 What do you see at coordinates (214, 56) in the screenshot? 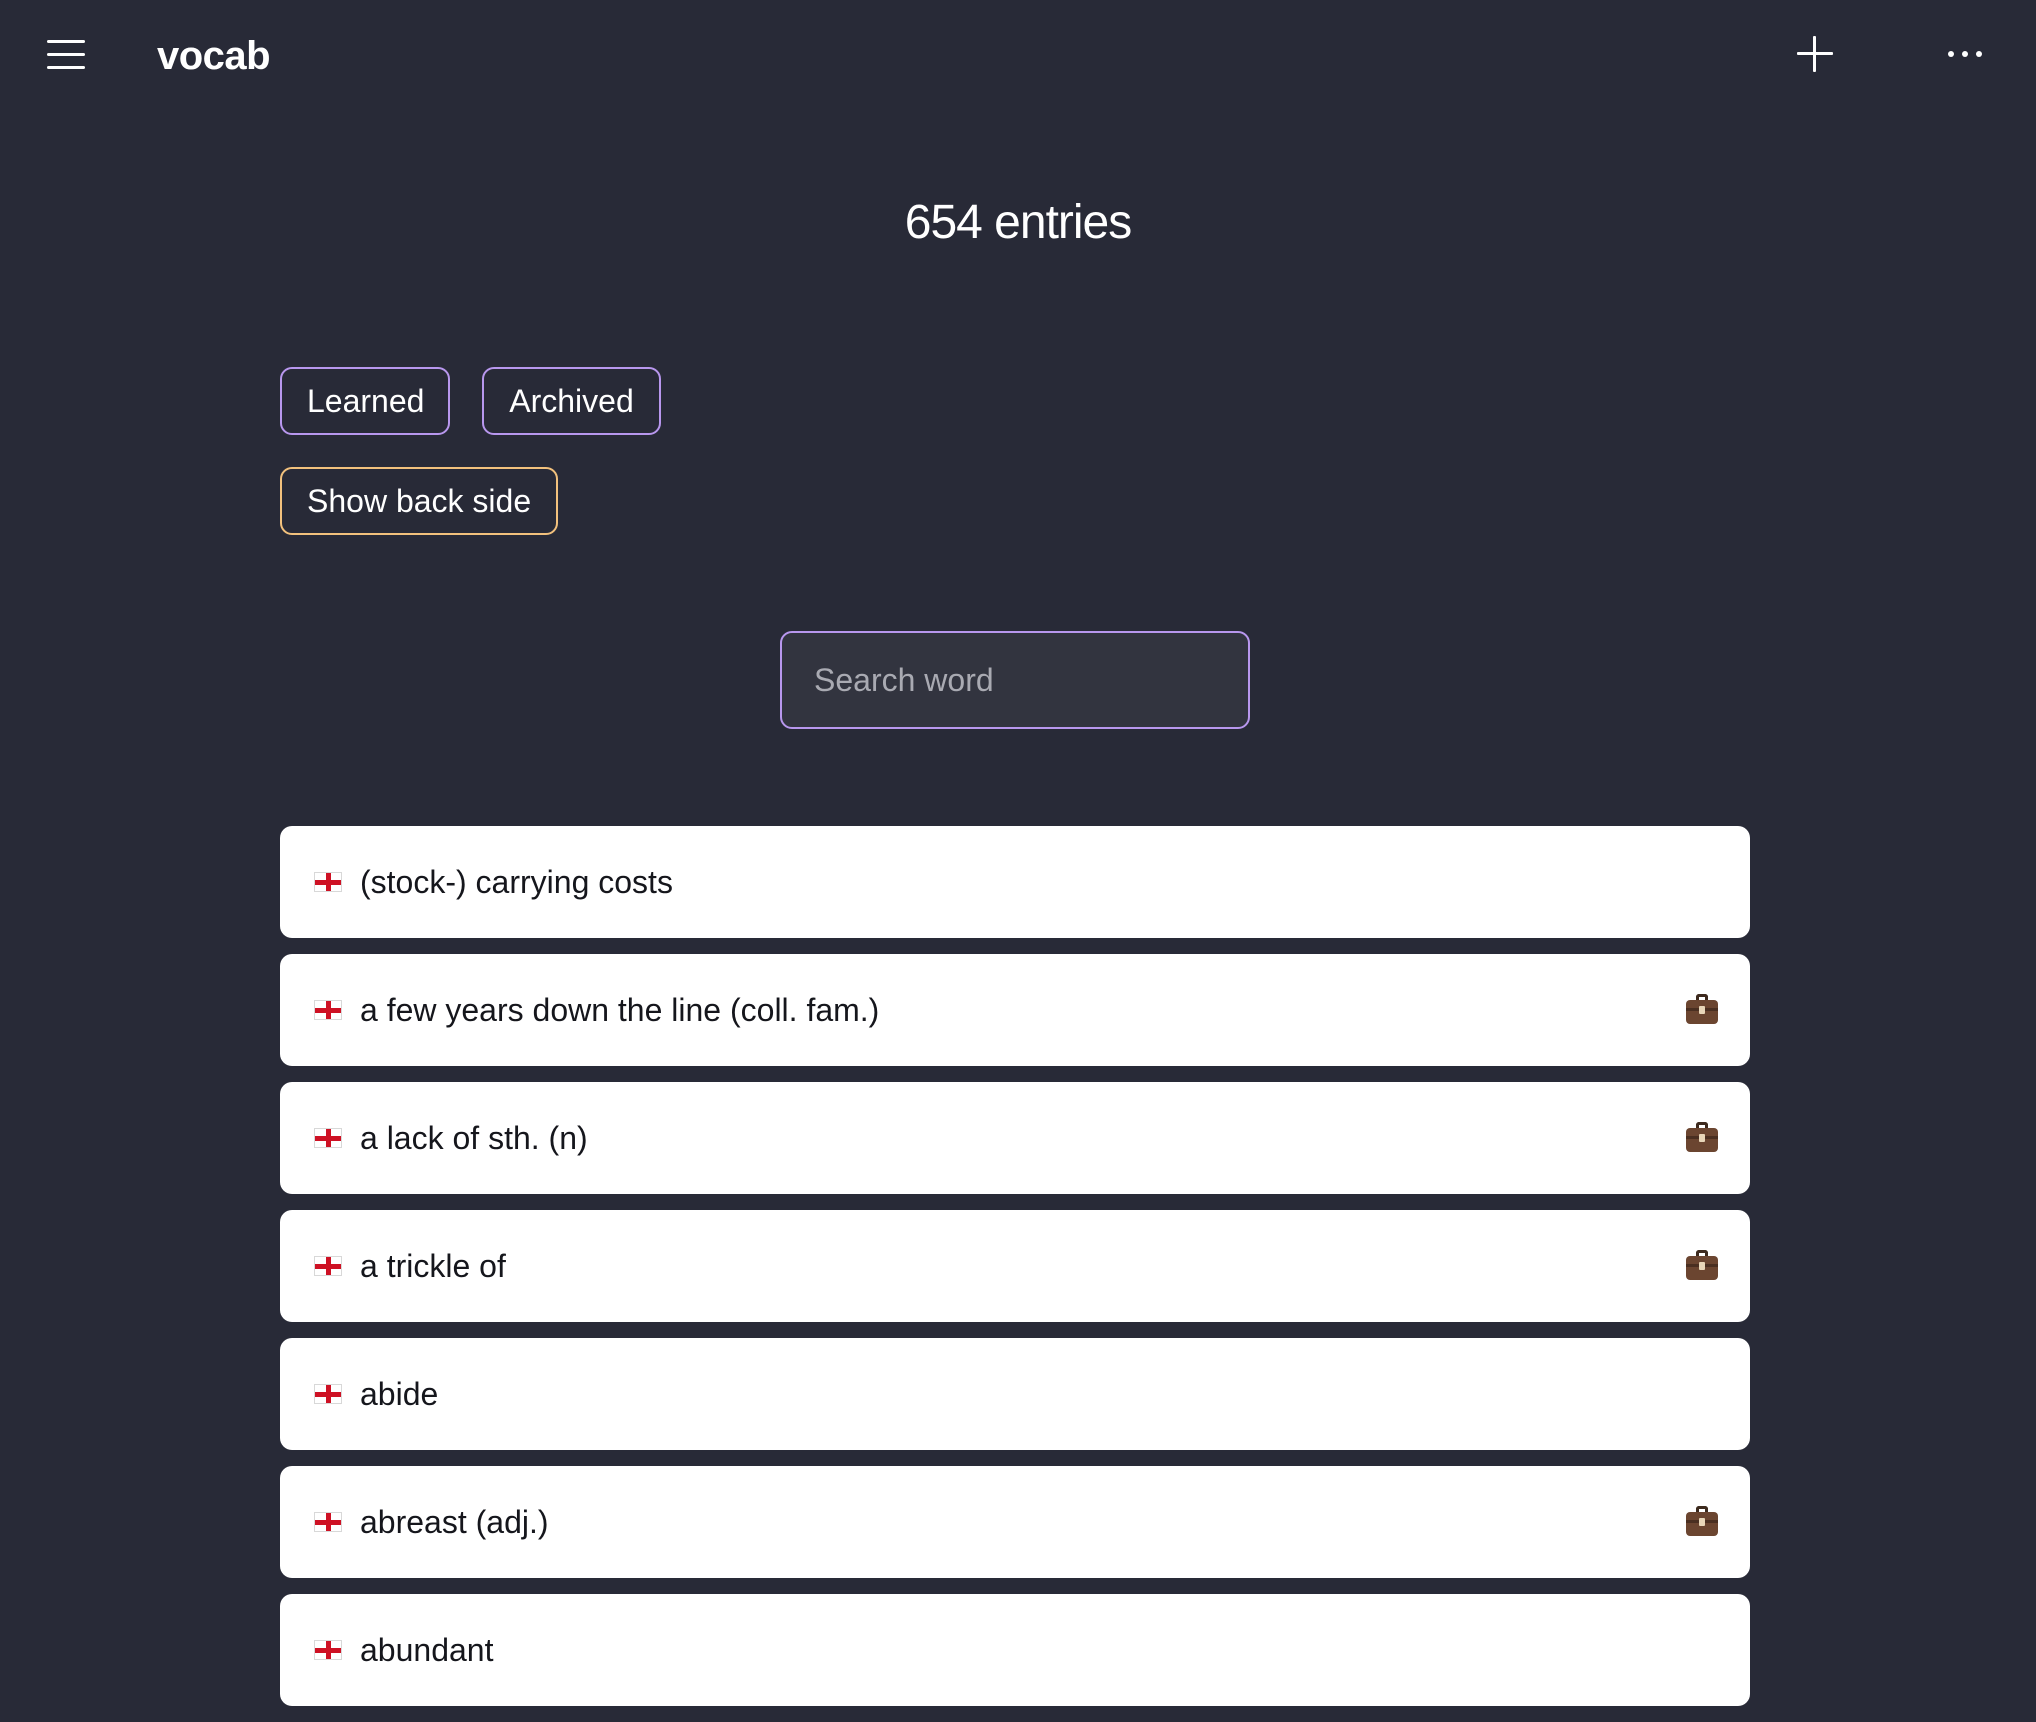
I see `app-title: vocab` at bounding box center [214, 56].